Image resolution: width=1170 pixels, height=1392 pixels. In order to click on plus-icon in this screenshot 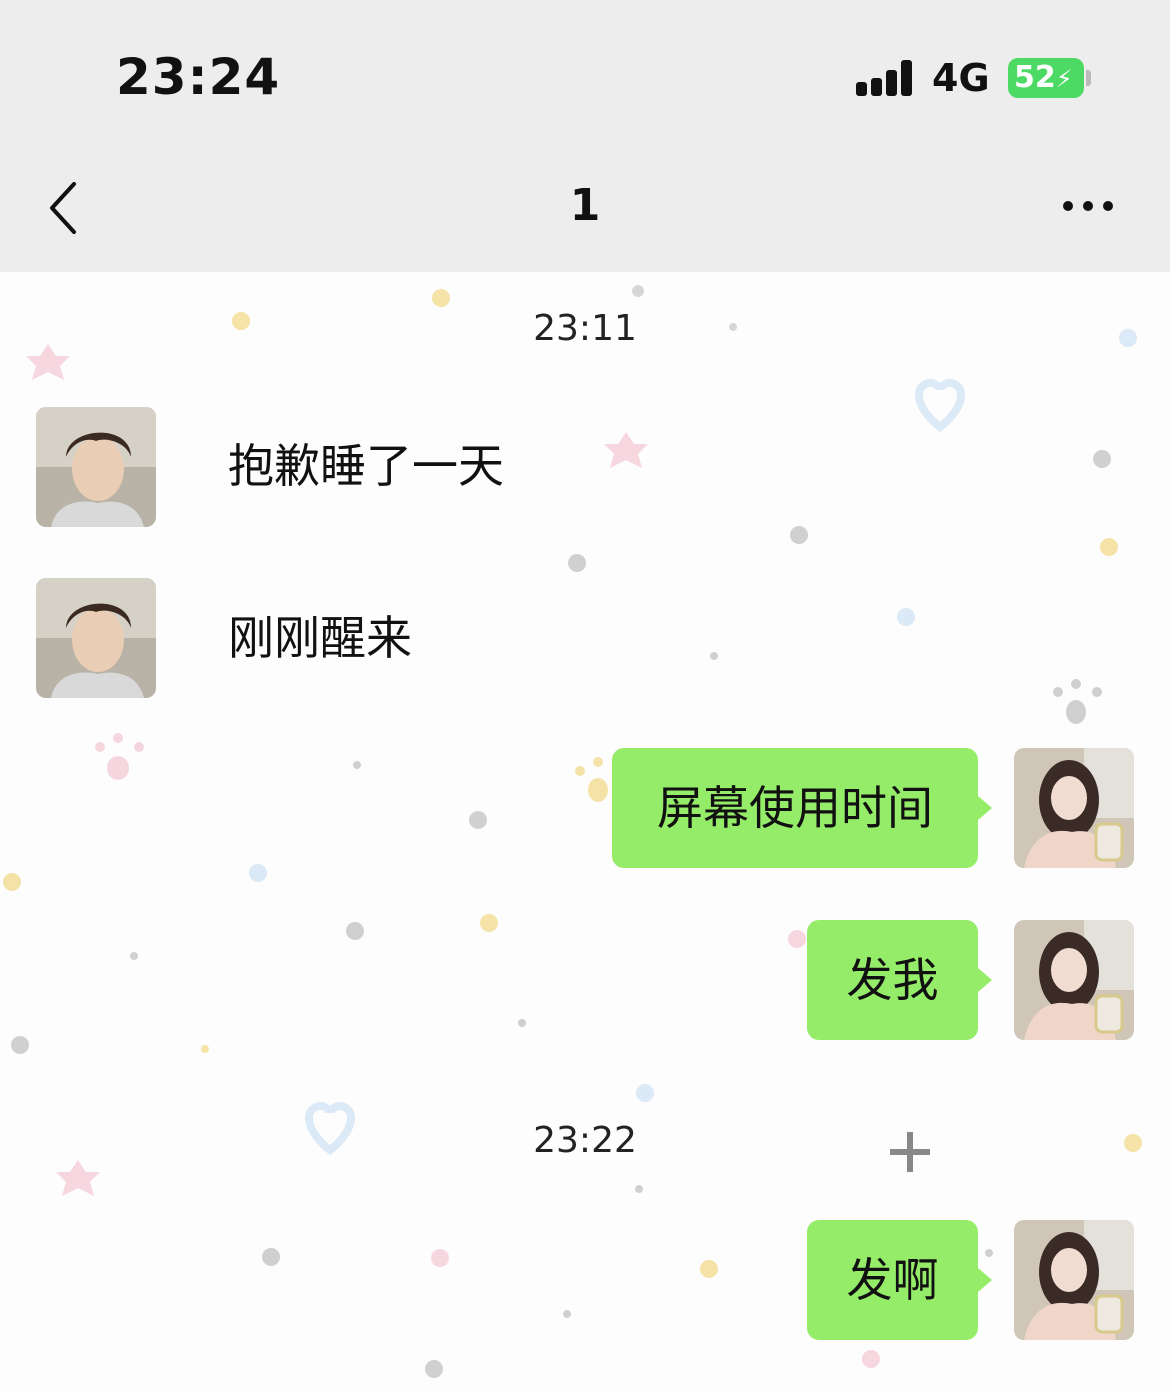, I will do `click(910, 1152)`.